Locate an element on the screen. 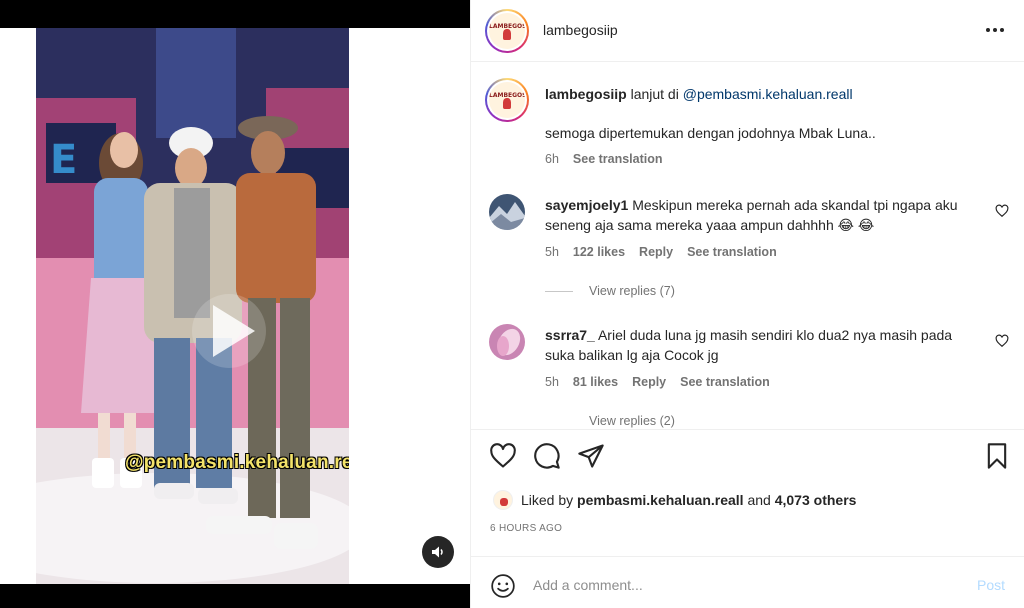  add-comment-bar: Post is located at coordinates (747, 582).